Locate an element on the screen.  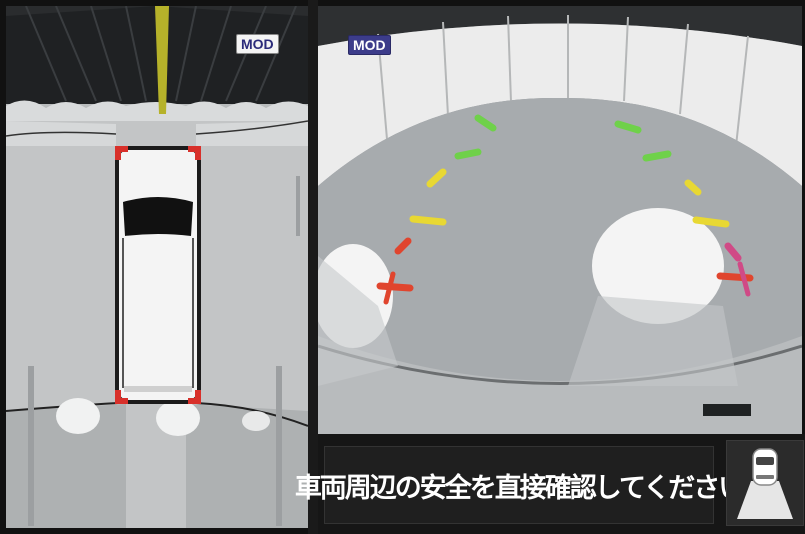
camera-mode-button is located at coordinates (765, 483).